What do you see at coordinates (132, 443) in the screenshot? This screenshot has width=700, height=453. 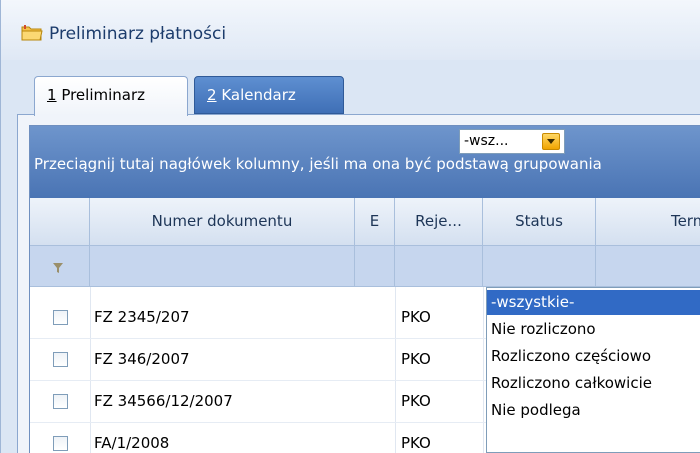 I see `cell-numer: FA/1/2008` at bounding box center [132, 443].